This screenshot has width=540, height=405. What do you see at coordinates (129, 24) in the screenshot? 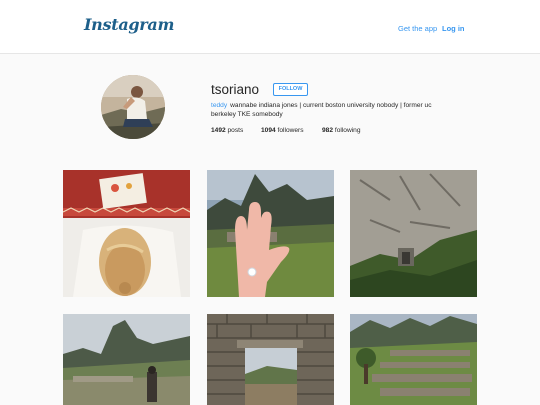
I see `instagram-logo: Instagram` at bounding box center [129, 24].